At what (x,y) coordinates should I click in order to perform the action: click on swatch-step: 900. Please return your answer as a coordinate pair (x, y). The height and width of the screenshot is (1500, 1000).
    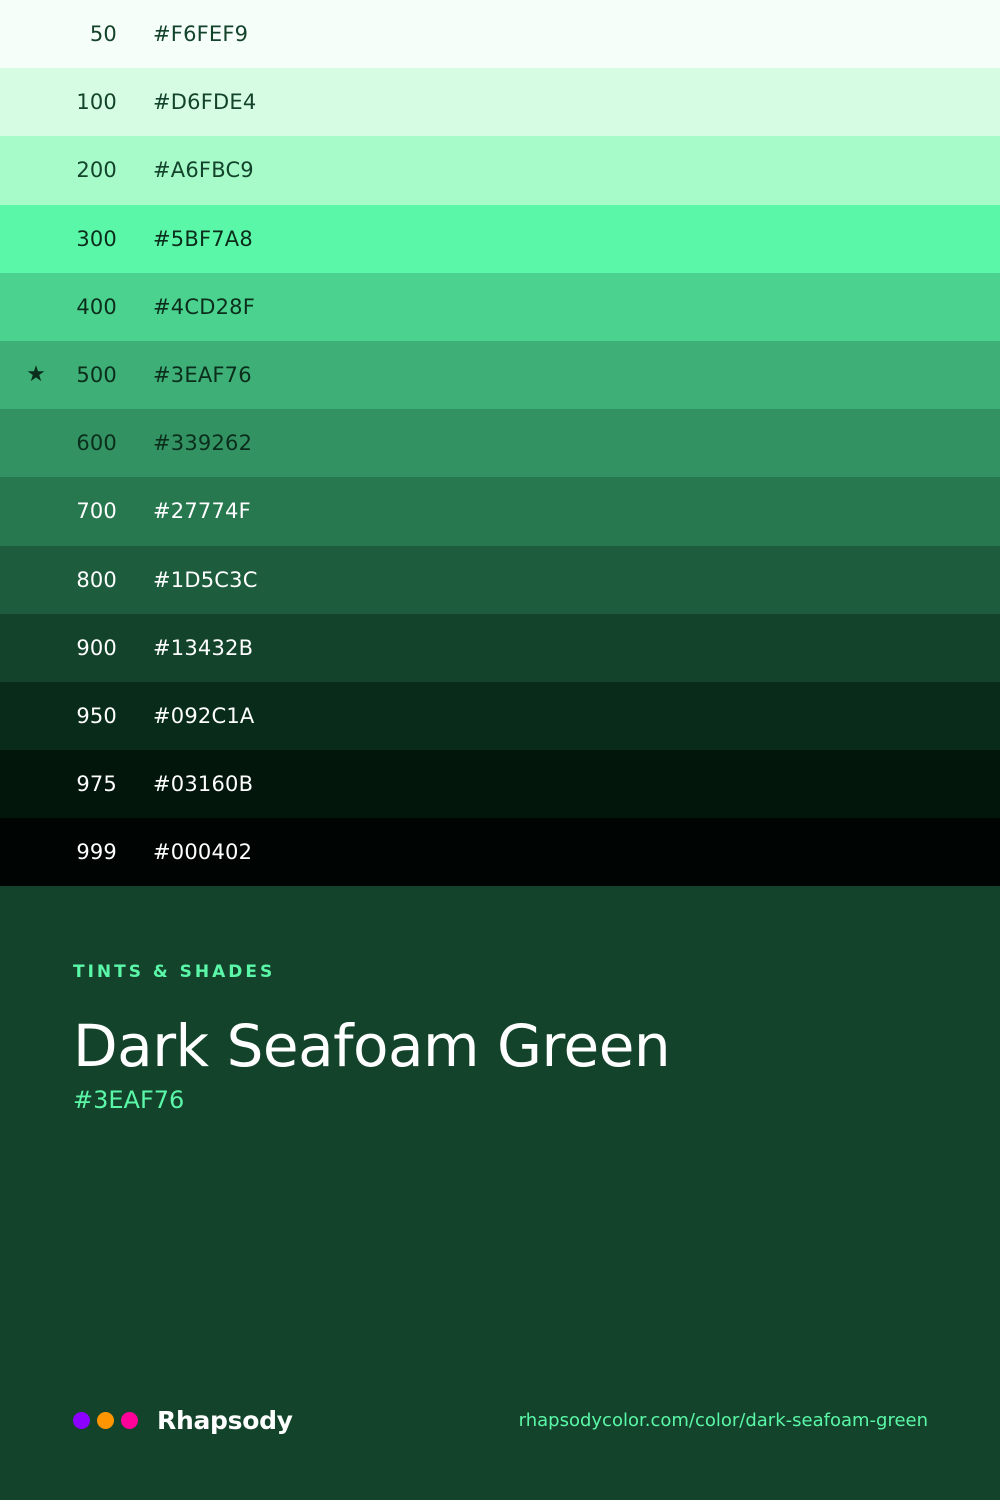
    Looking at the image, I should click on (96, 647).